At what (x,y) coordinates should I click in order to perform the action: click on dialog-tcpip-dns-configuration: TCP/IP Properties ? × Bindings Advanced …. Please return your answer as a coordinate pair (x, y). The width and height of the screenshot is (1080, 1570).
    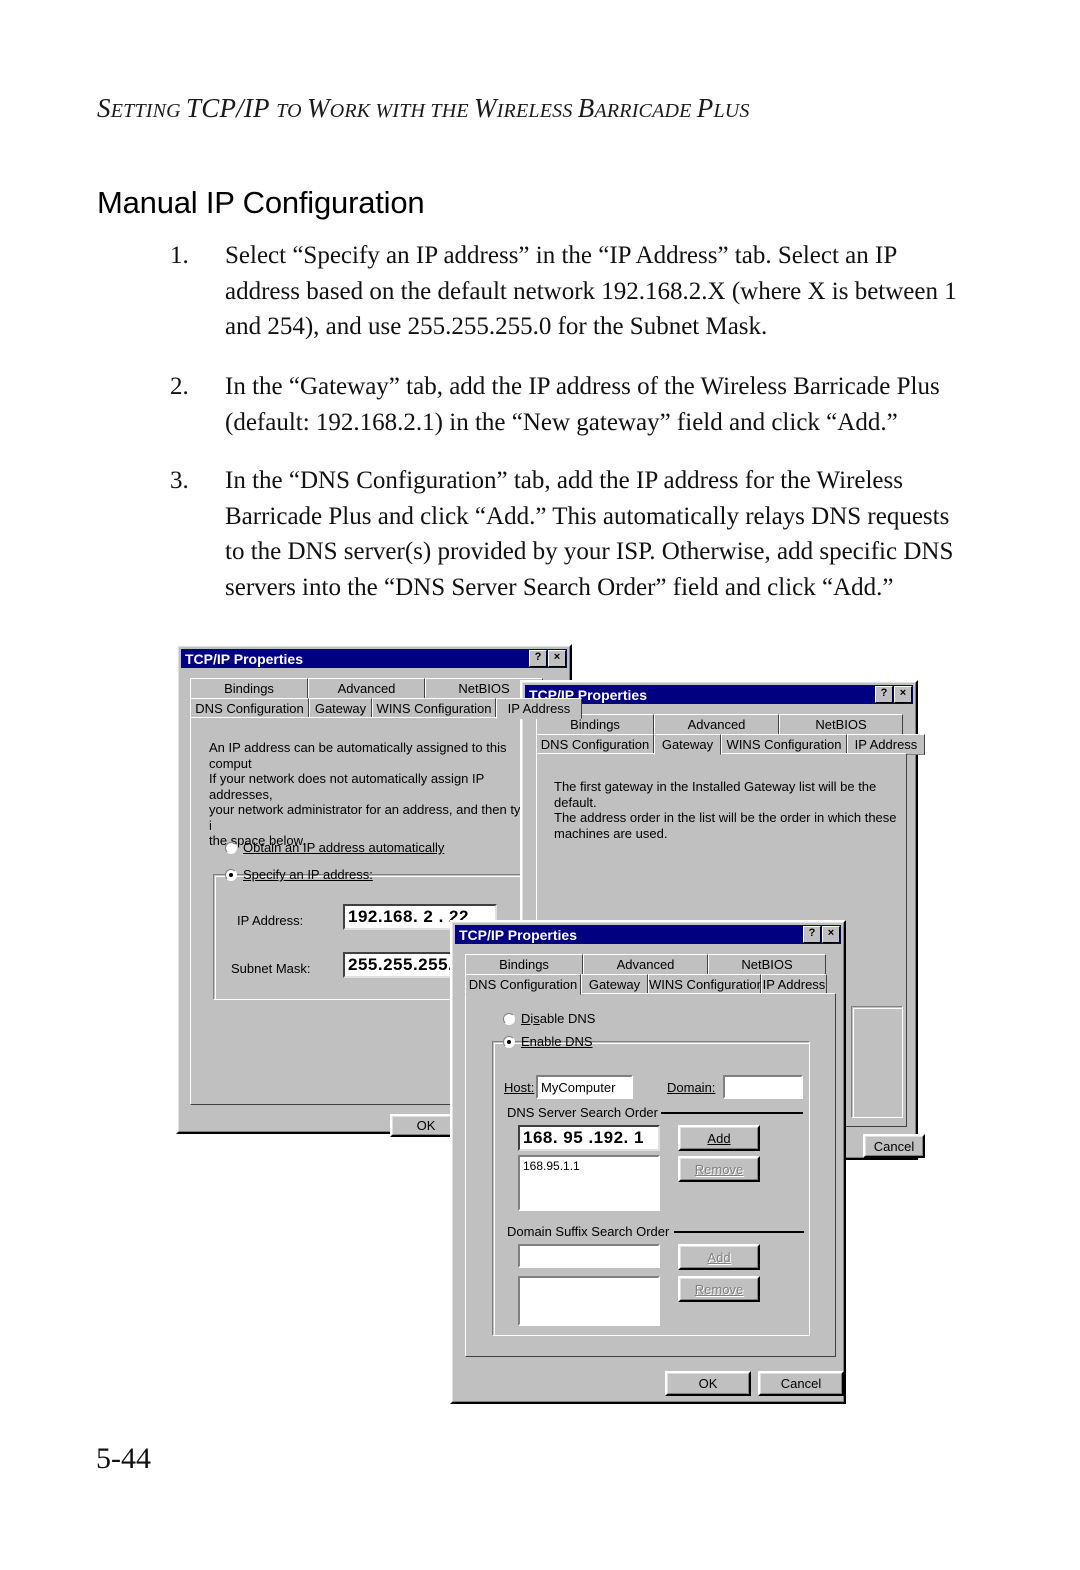
    Looking at the image, I should click on (648, 1162).